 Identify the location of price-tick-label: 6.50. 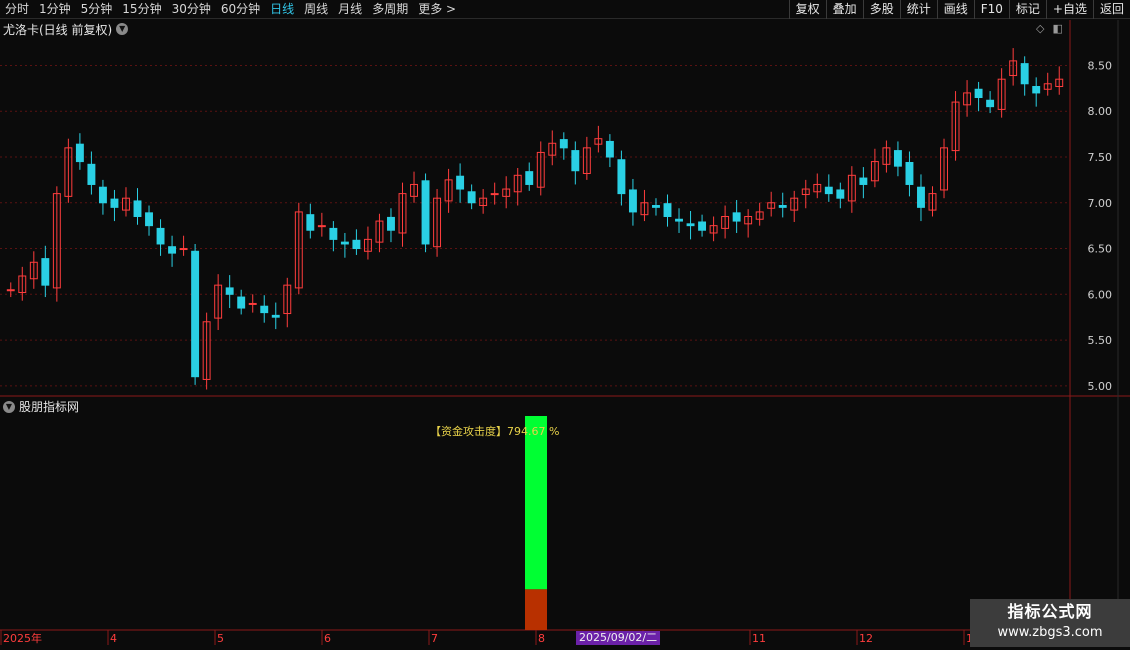
(1100, 249).